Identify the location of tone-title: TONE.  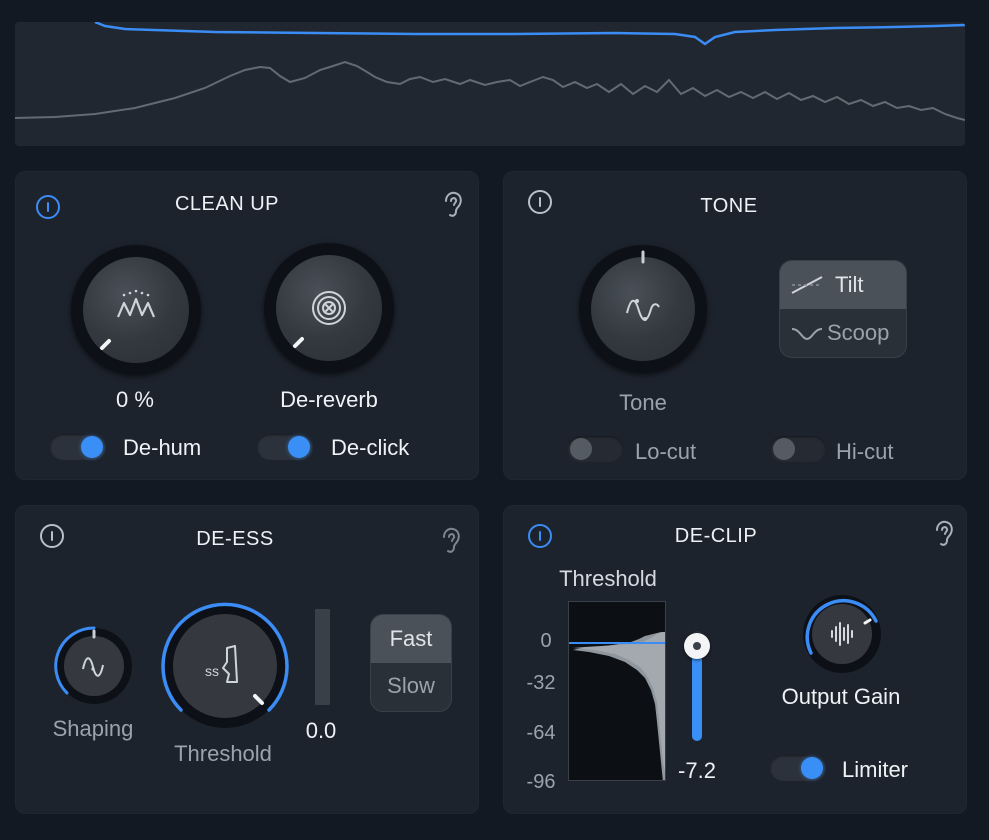
(729, 206).